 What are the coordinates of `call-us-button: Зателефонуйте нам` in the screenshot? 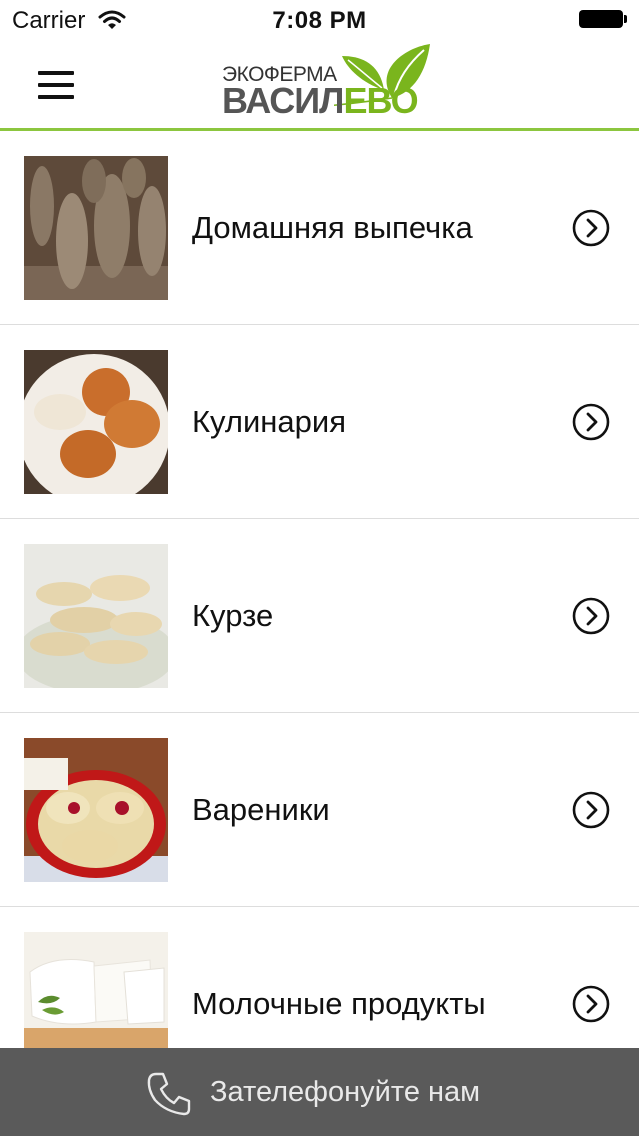 It's located at (319, 1092).